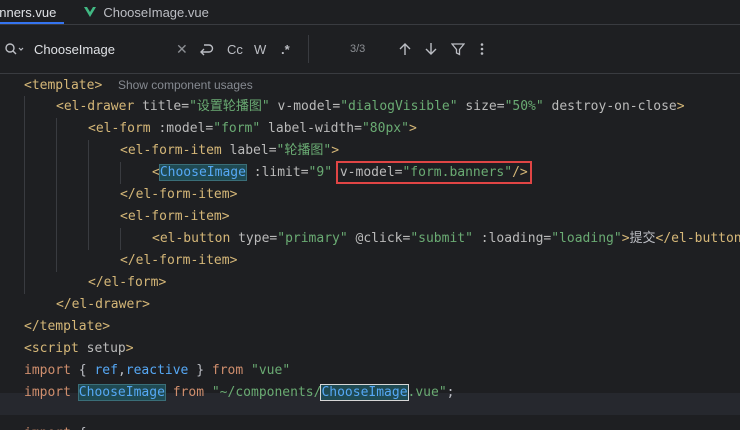 The height and width of the screenshot is (430, 740). I want to click on attr-name: title=, so click(162, 106).